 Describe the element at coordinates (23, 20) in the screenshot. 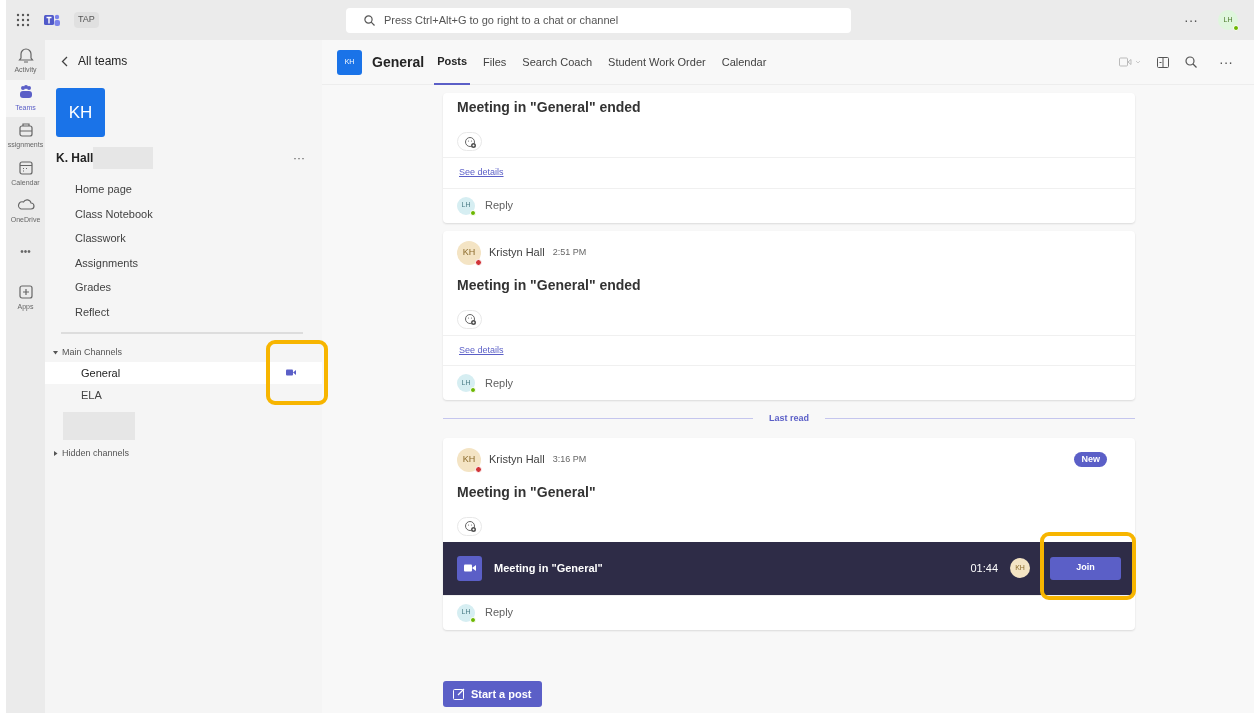

I see `app-launcher-icon` at that location.